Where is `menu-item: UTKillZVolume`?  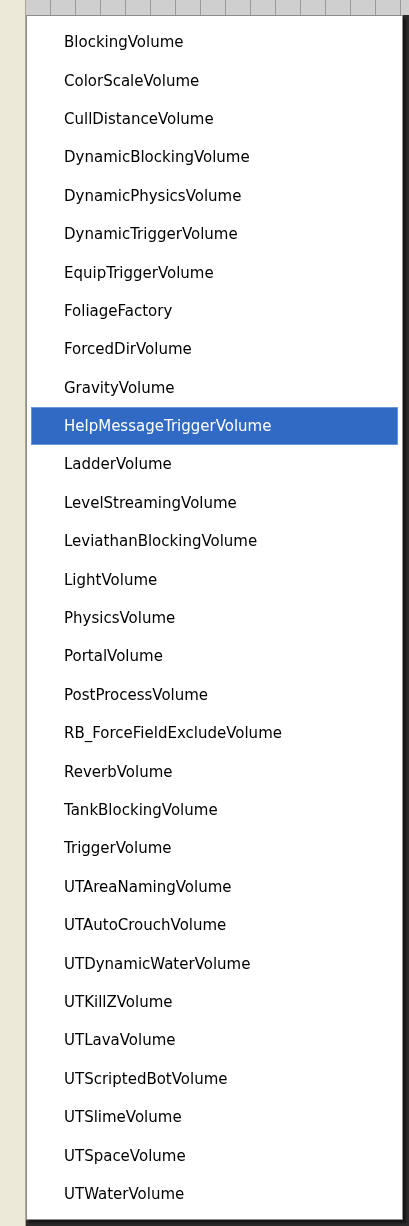
menu-item: UTKillZVolume is located at coordinates (214, 1002).